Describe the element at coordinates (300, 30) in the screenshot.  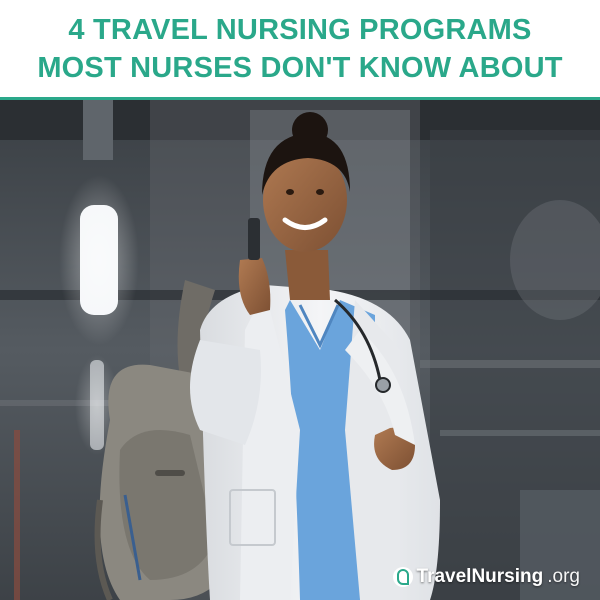
I see `headline-line-1: 4 TRAVEL NURSING PROGRAMS` at that location.